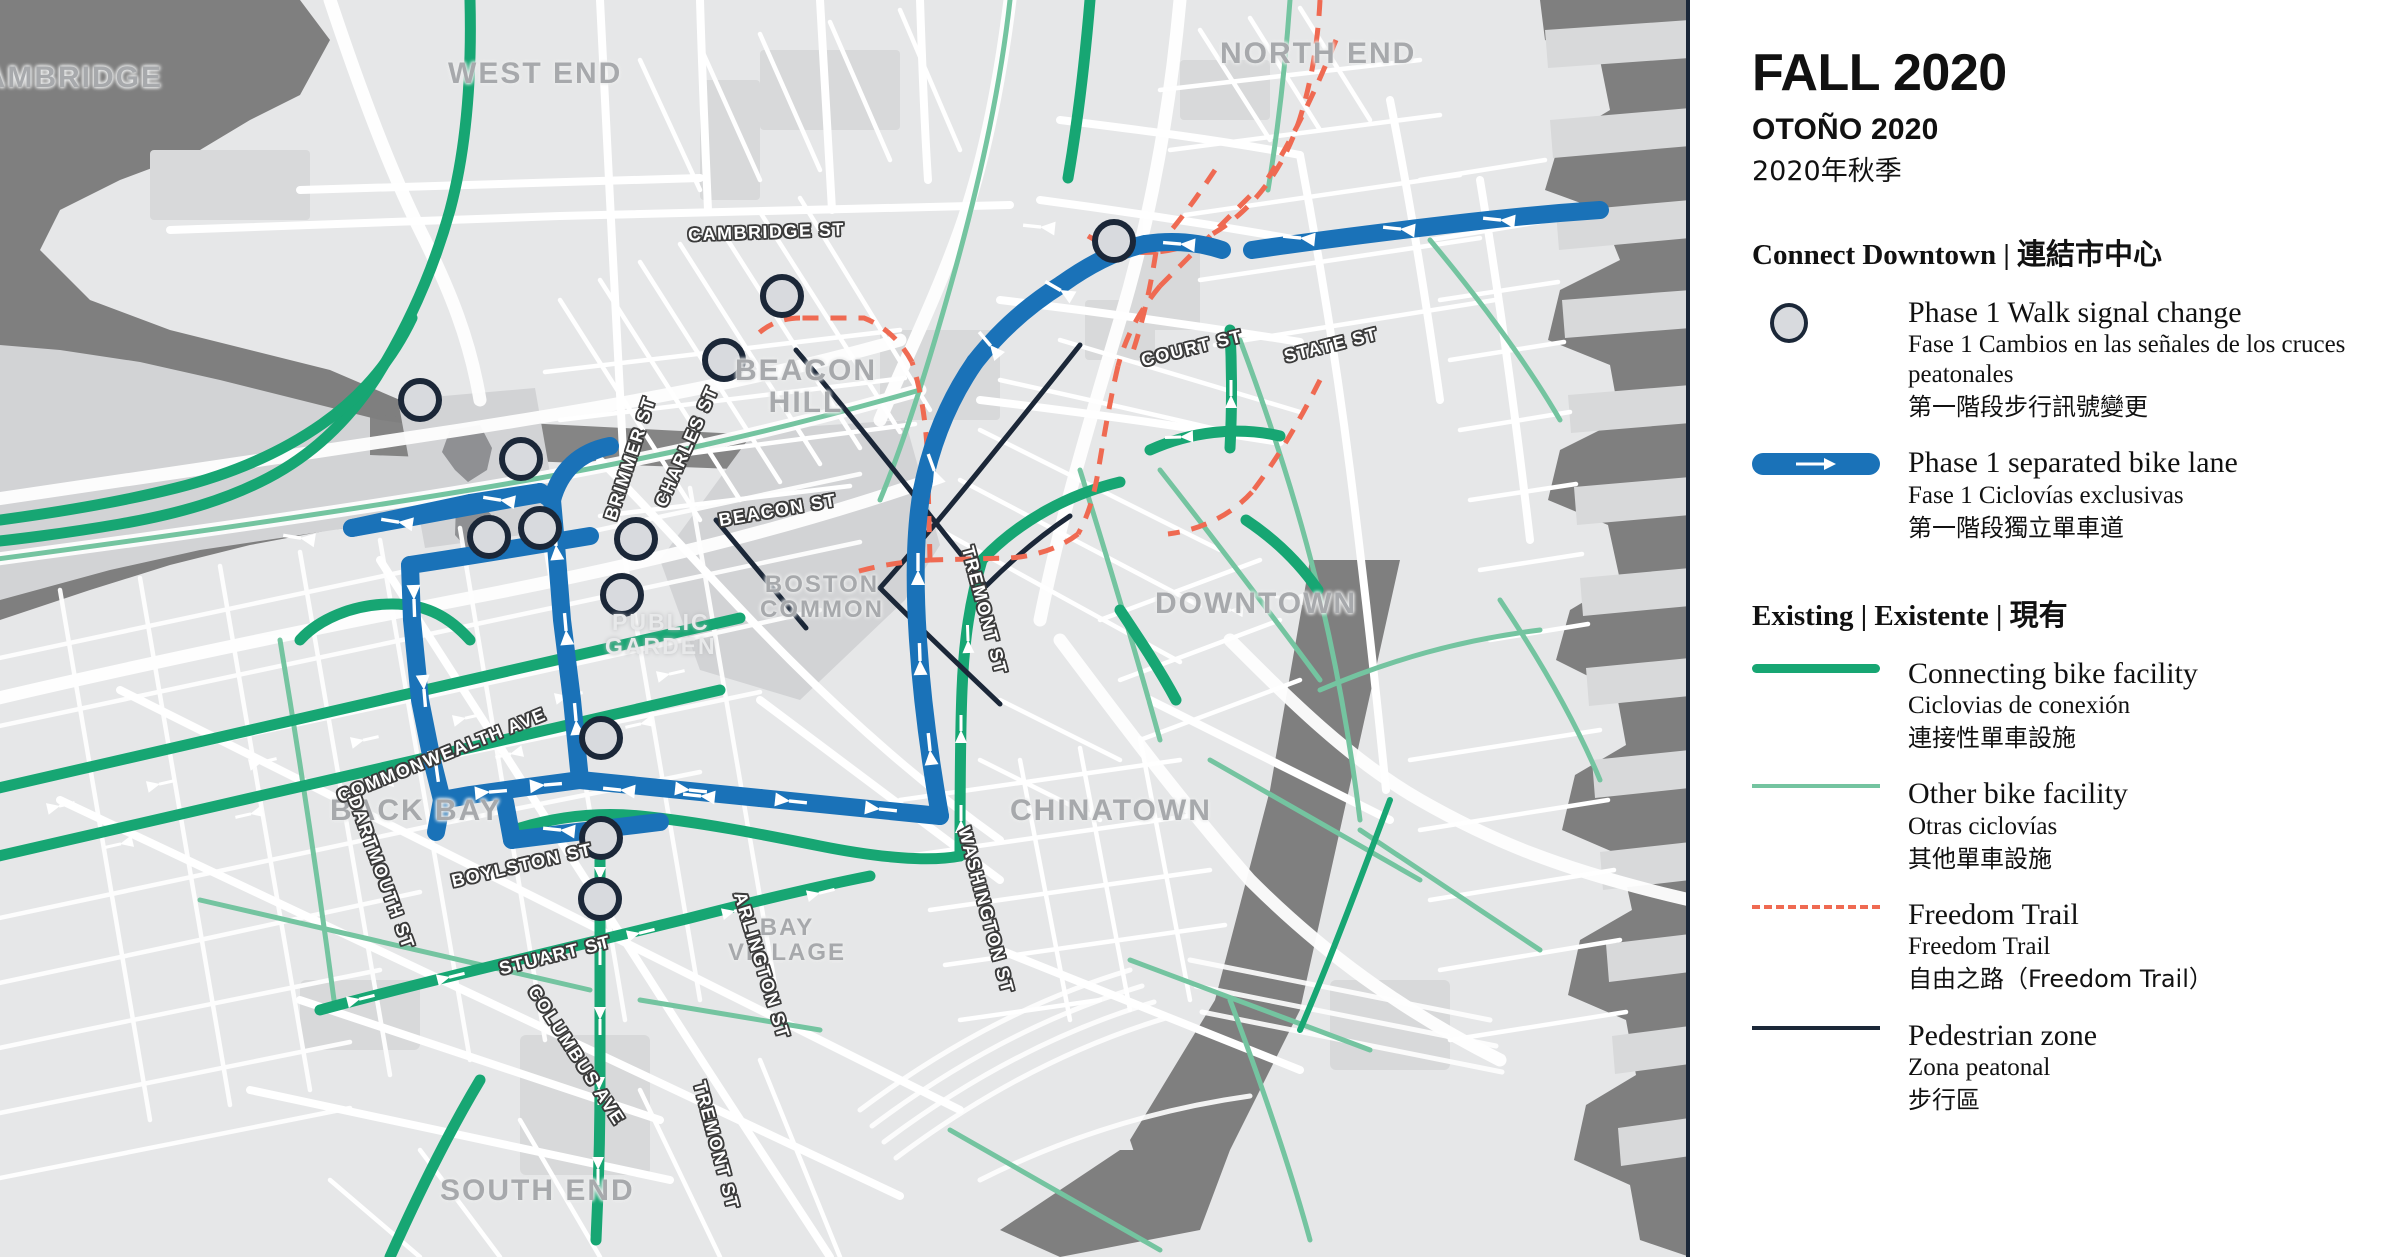  I want to click on legend-label-zh: 其他單車設施, so click(1980, 858).